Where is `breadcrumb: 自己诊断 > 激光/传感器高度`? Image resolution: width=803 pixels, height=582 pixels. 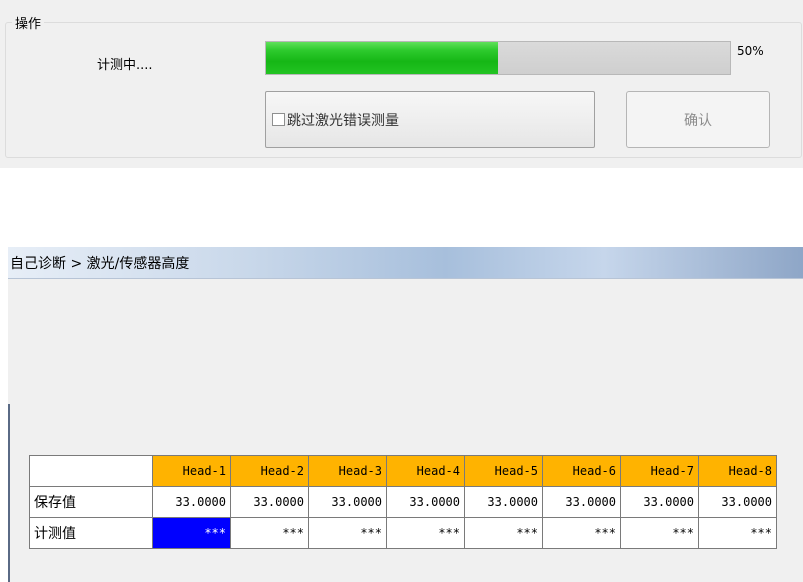
breadcrumb: 自己诊断 > 激光/传感器高度 is located at coordinates (405, 263).